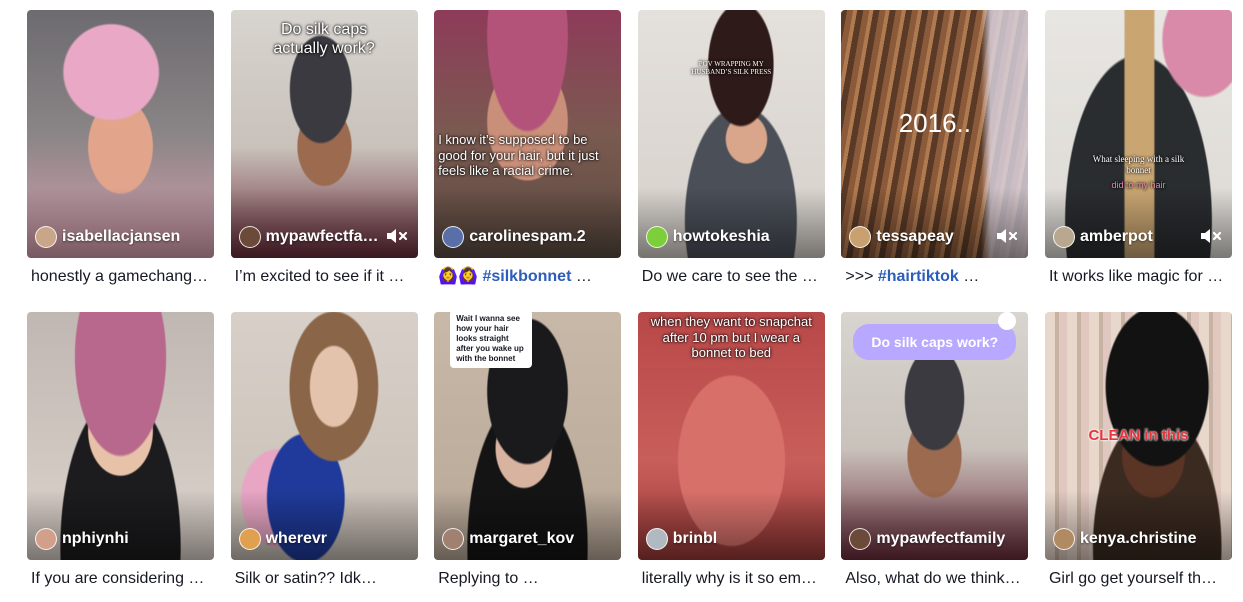 Image resolution: width=1243 pixels, height=602 pixels. I want to click on username: margaret_kov, so click(522, 538).